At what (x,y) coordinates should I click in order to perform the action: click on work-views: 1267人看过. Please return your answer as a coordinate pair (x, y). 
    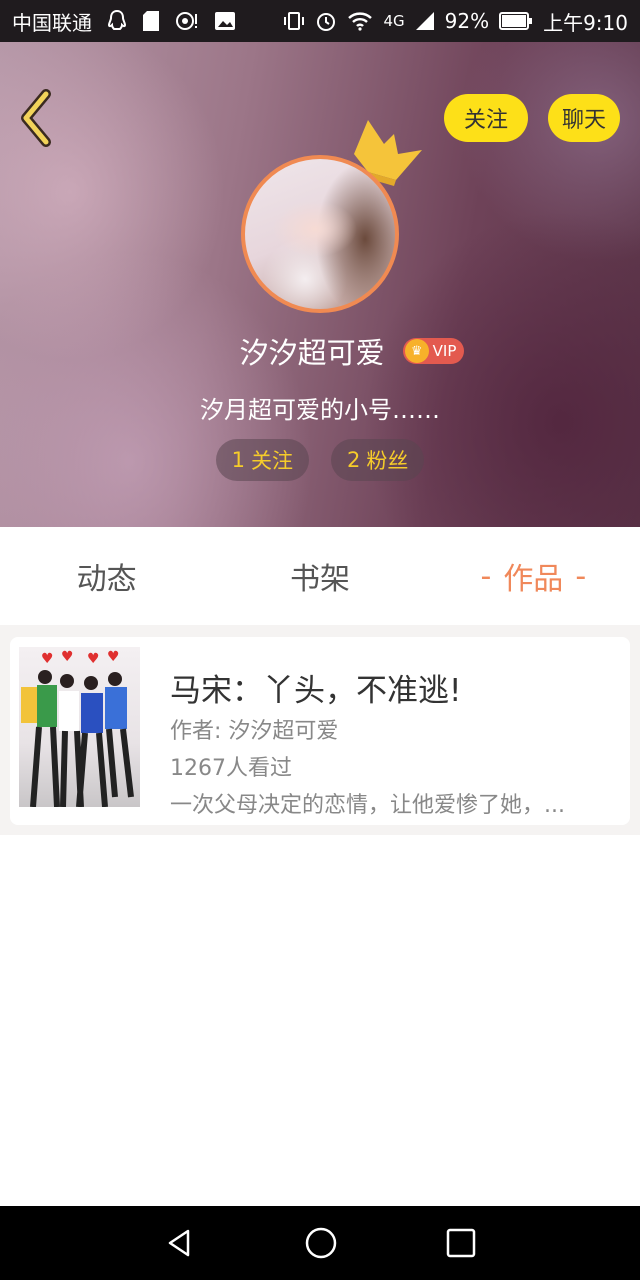
    Looking at the image, I should click on (231, 768).